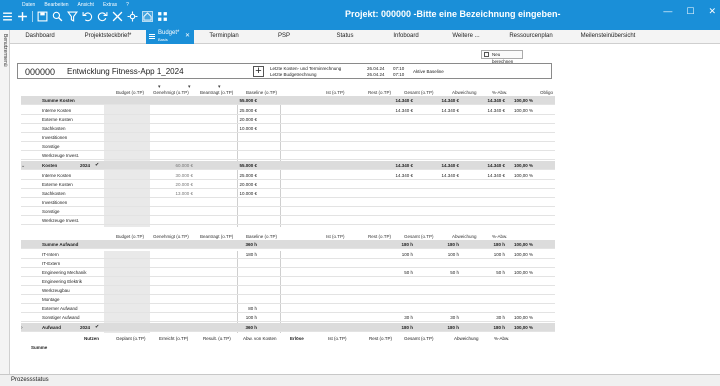 The height and width of the screenshot is (386, 720). Describe the element at coordinates (380, 338) in the screenshot. I see `col-rest: Rest (o.TP)` at that location.